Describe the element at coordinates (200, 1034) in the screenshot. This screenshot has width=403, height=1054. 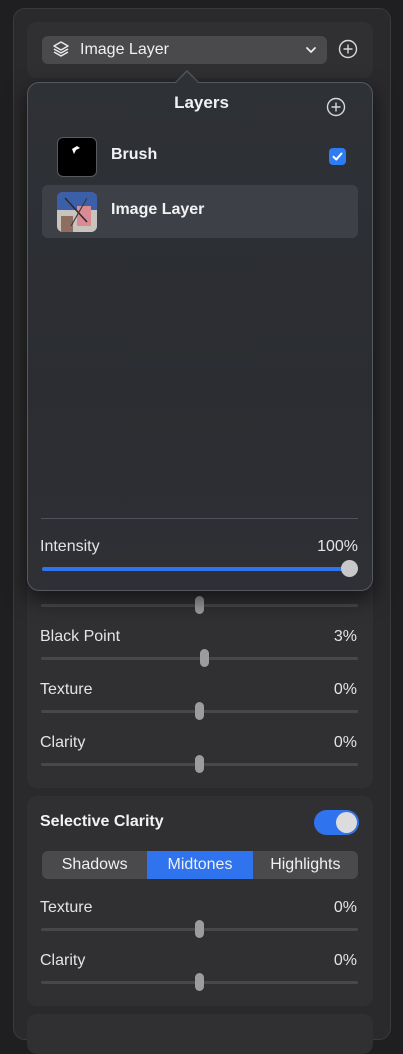
I see `next-section-card` at that location.